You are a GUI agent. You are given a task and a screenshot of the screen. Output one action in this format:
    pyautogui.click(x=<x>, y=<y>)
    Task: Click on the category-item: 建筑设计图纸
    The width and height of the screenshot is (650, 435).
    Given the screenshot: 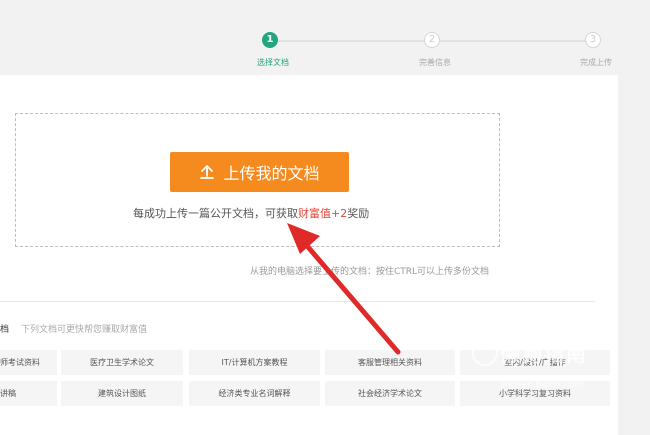 What is the action you would take?
    pyautogui.click(x=122, y=393)
    